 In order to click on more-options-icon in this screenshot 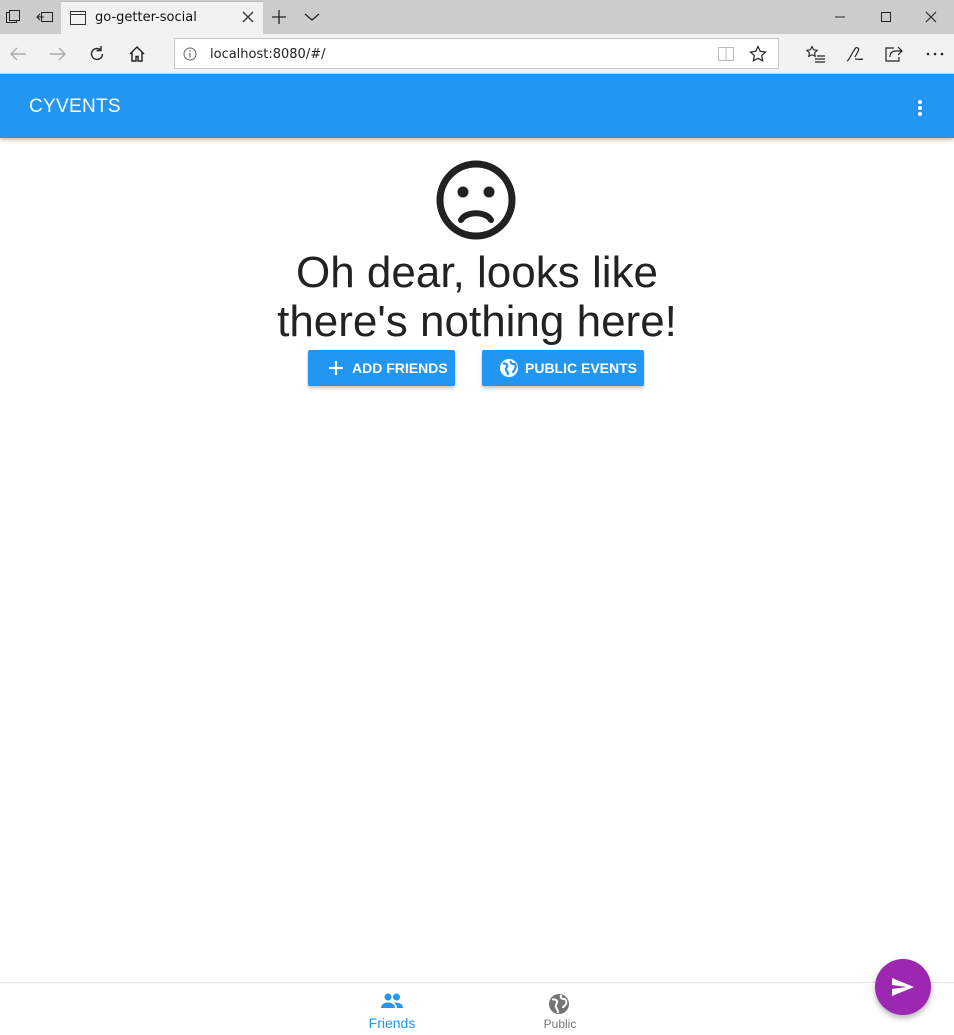, I will do `click(935, 54)`.